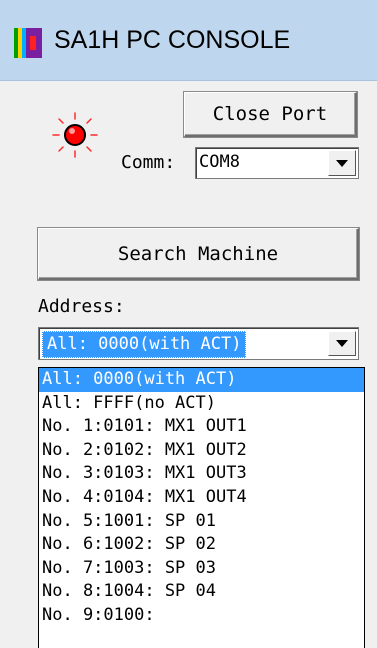 The image size is (377, 648). I want to click on close-port-button: Close Port, so click(270, 114).